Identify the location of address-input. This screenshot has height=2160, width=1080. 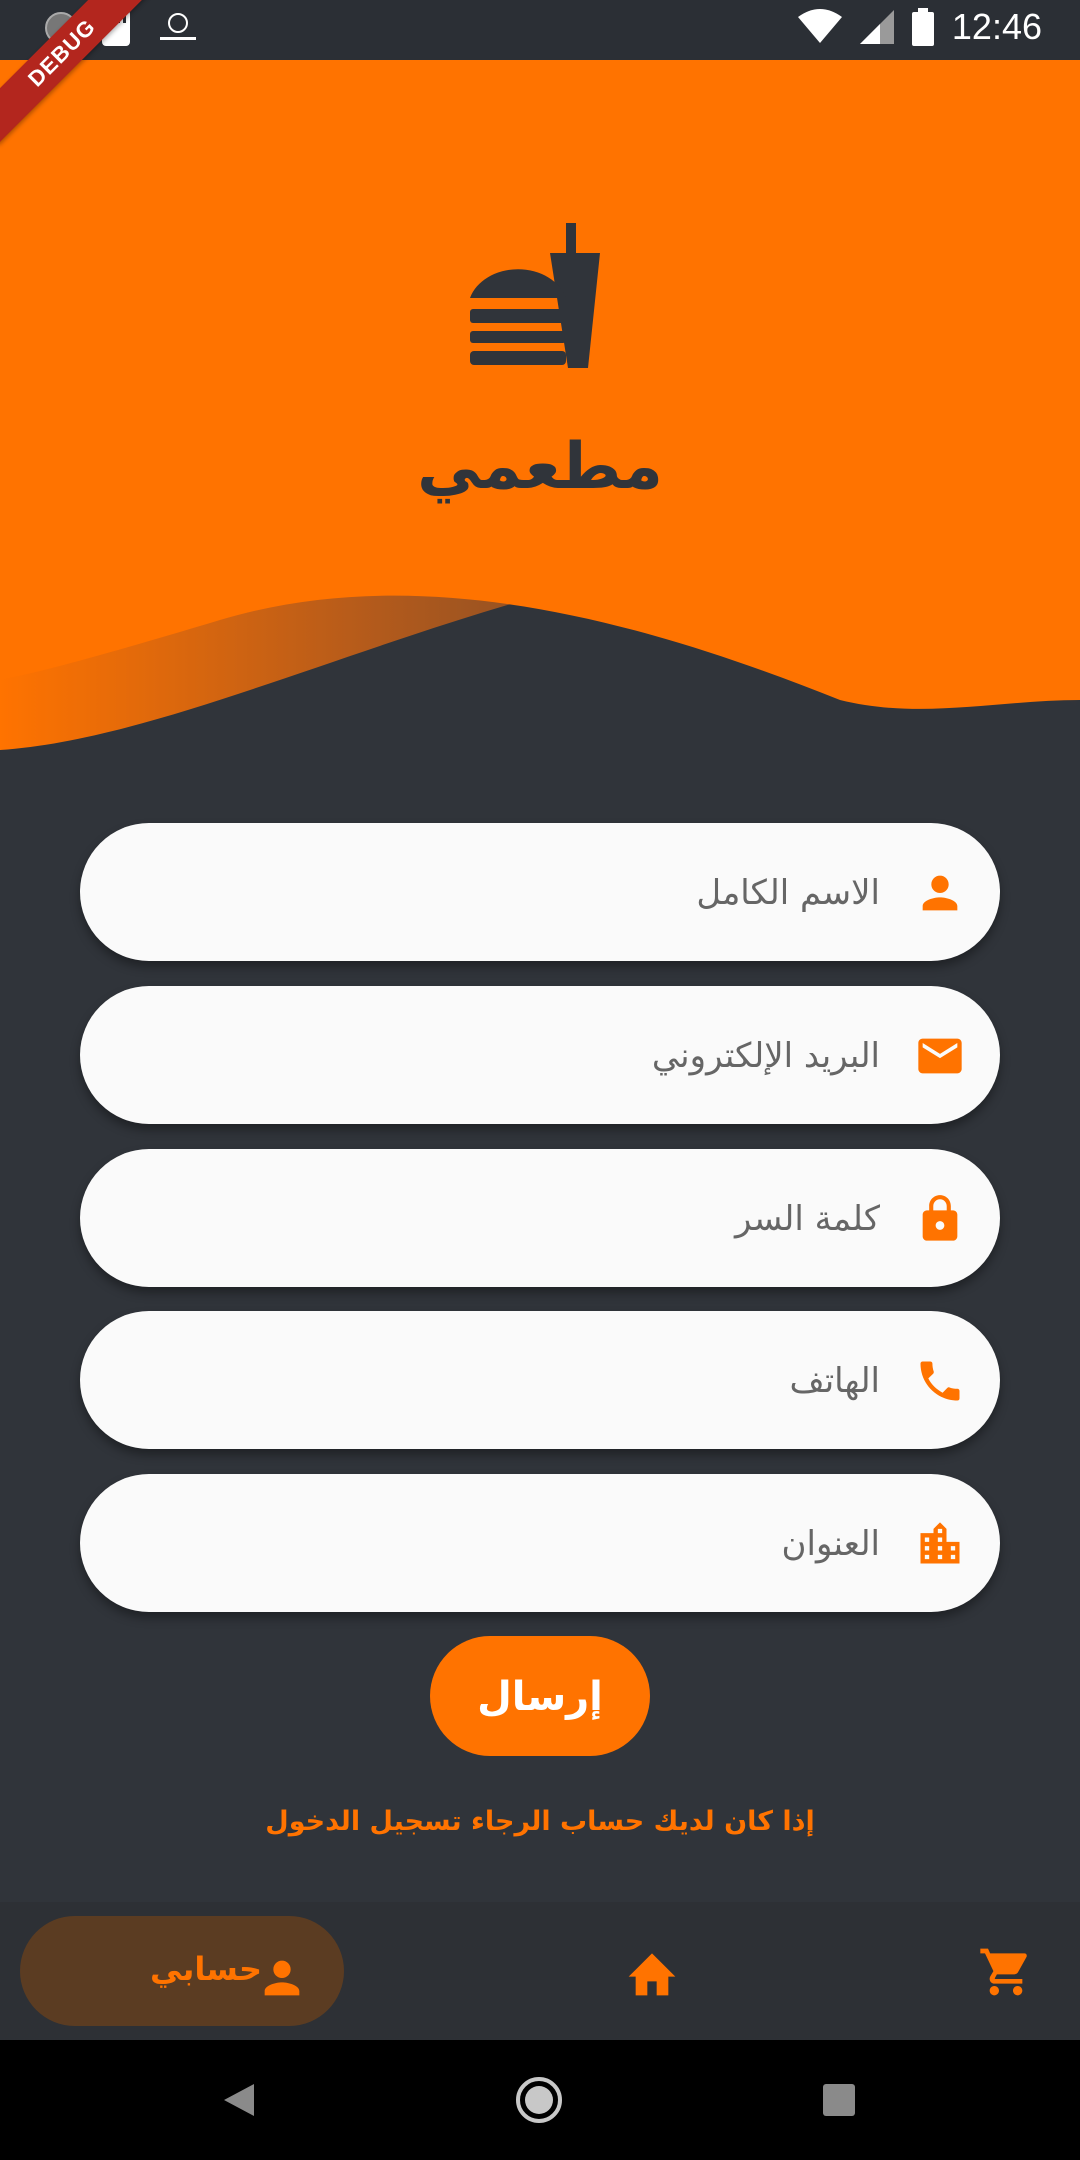
(530, 1544).